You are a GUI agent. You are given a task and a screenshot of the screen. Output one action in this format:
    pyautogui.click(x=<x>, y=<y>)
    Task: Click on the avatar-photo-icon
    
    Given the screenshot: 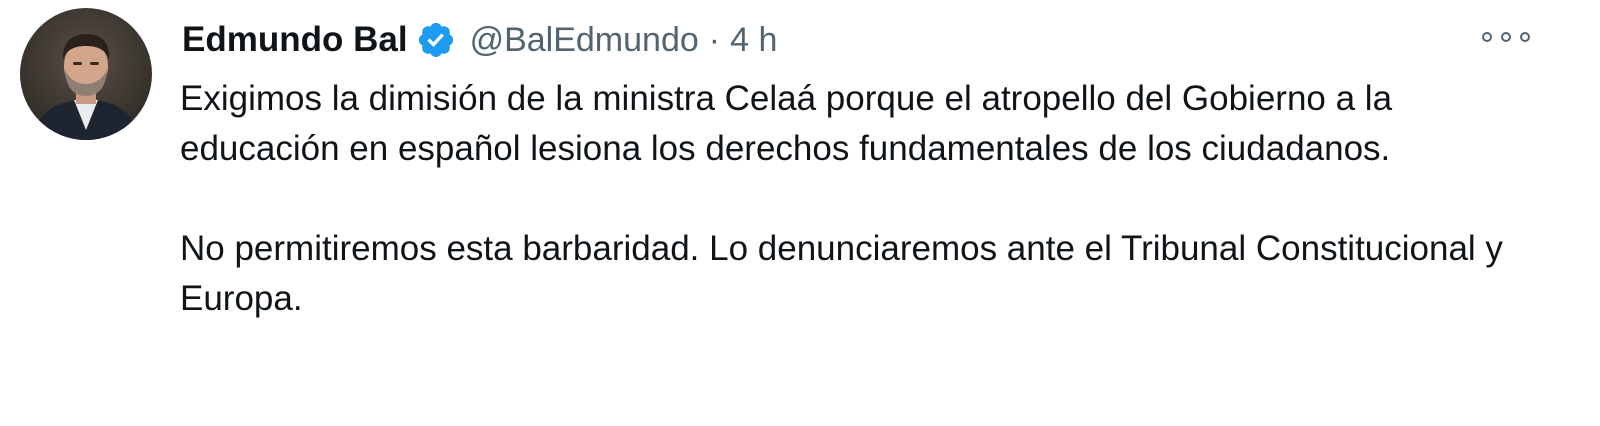 What is the action you would take?
    pyautogui.click(x=86, y=74)
    